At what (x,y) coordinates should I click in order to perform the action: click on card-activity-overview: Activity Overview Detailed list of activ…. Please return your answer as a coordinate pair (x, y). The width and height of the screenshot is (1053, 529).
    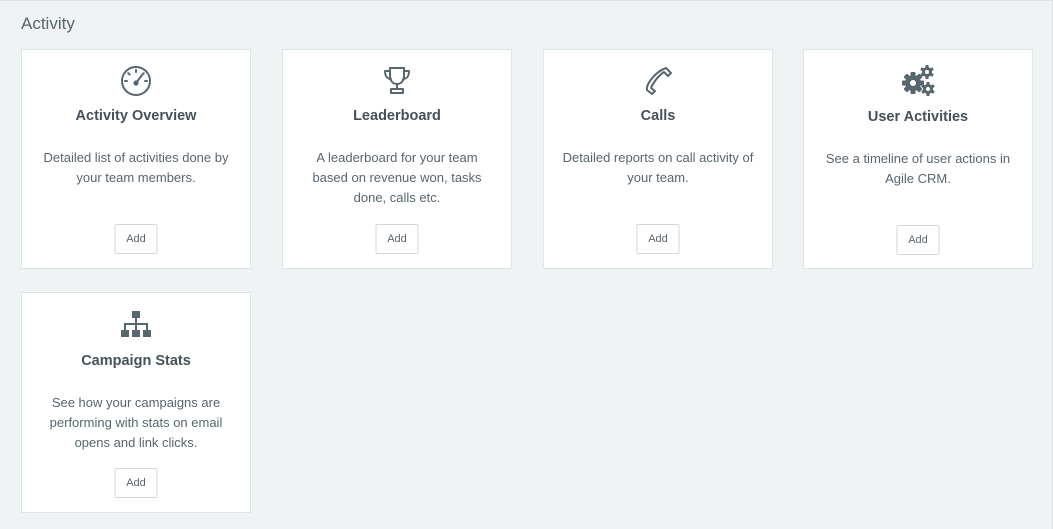
    Looking at the image, I should click on (136, 159).